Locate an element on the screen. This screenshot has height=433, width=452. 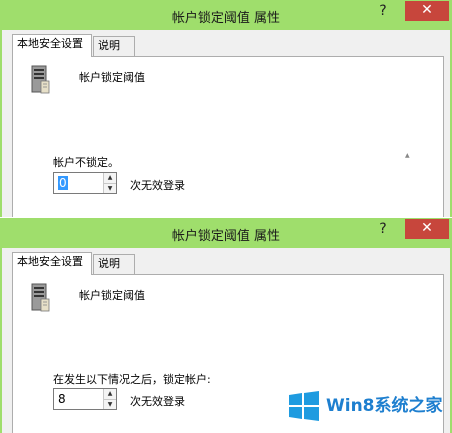
threshold-spinner: 0 ▲ ▼ is located at coordinates (85, 183).